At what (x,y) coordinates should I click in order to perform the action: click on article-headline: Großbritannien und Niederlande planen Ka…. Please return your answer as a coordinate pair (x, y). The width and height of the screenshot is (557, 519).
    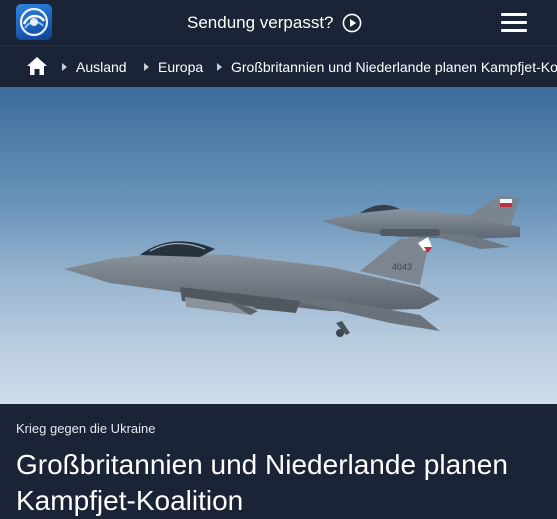
    Looking at the image, I should click on (262, 482).